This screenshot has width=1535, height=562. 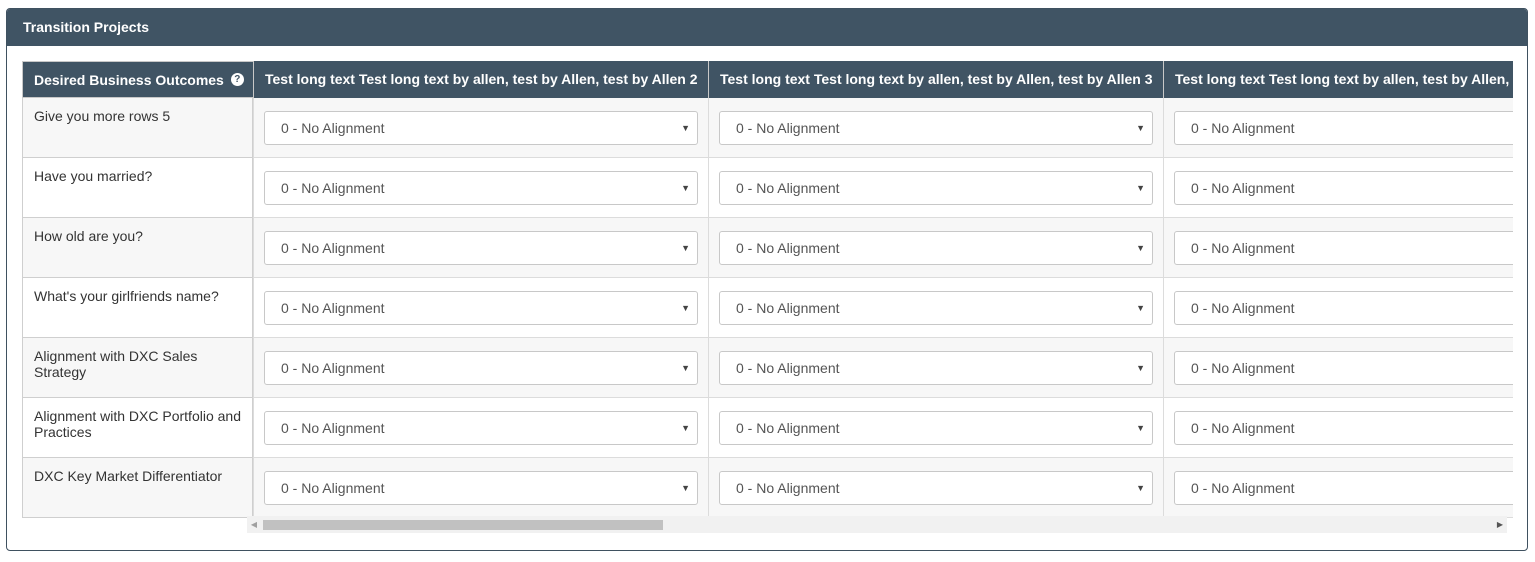 I want to click on row-label: Alignment with DXC Sales Strategy, so click(x=137, y=368).